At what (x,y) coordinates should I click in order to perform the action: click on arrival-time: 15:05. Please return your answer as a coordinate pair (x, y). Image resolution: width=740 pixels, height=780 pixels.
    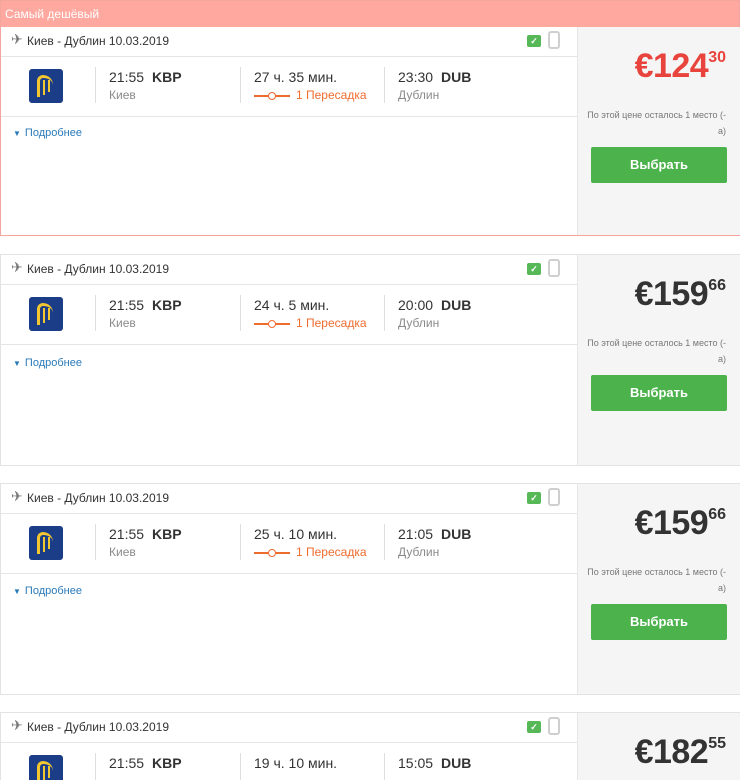
    Looking at the image, I should click on (416, 763).